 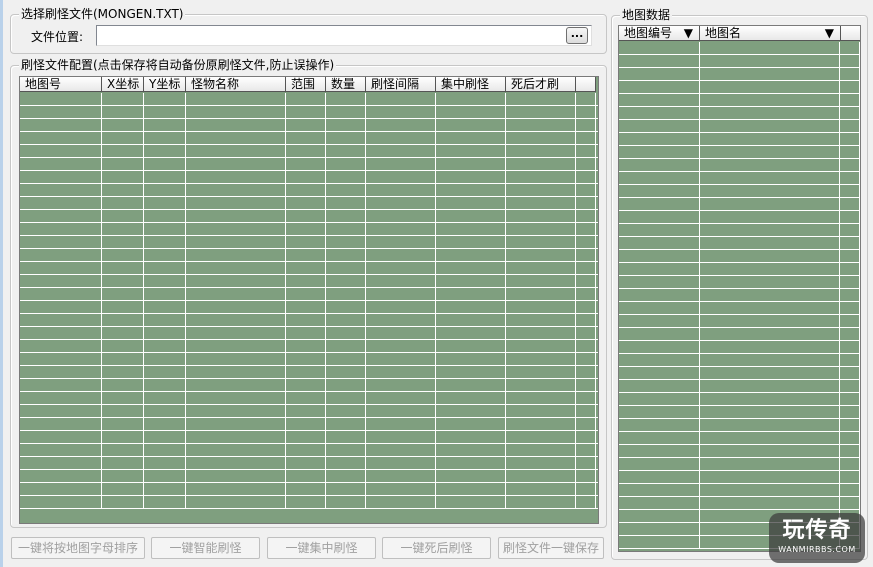 I want to click on config-column-header: 怪物名称, so click(x=236, y=84).